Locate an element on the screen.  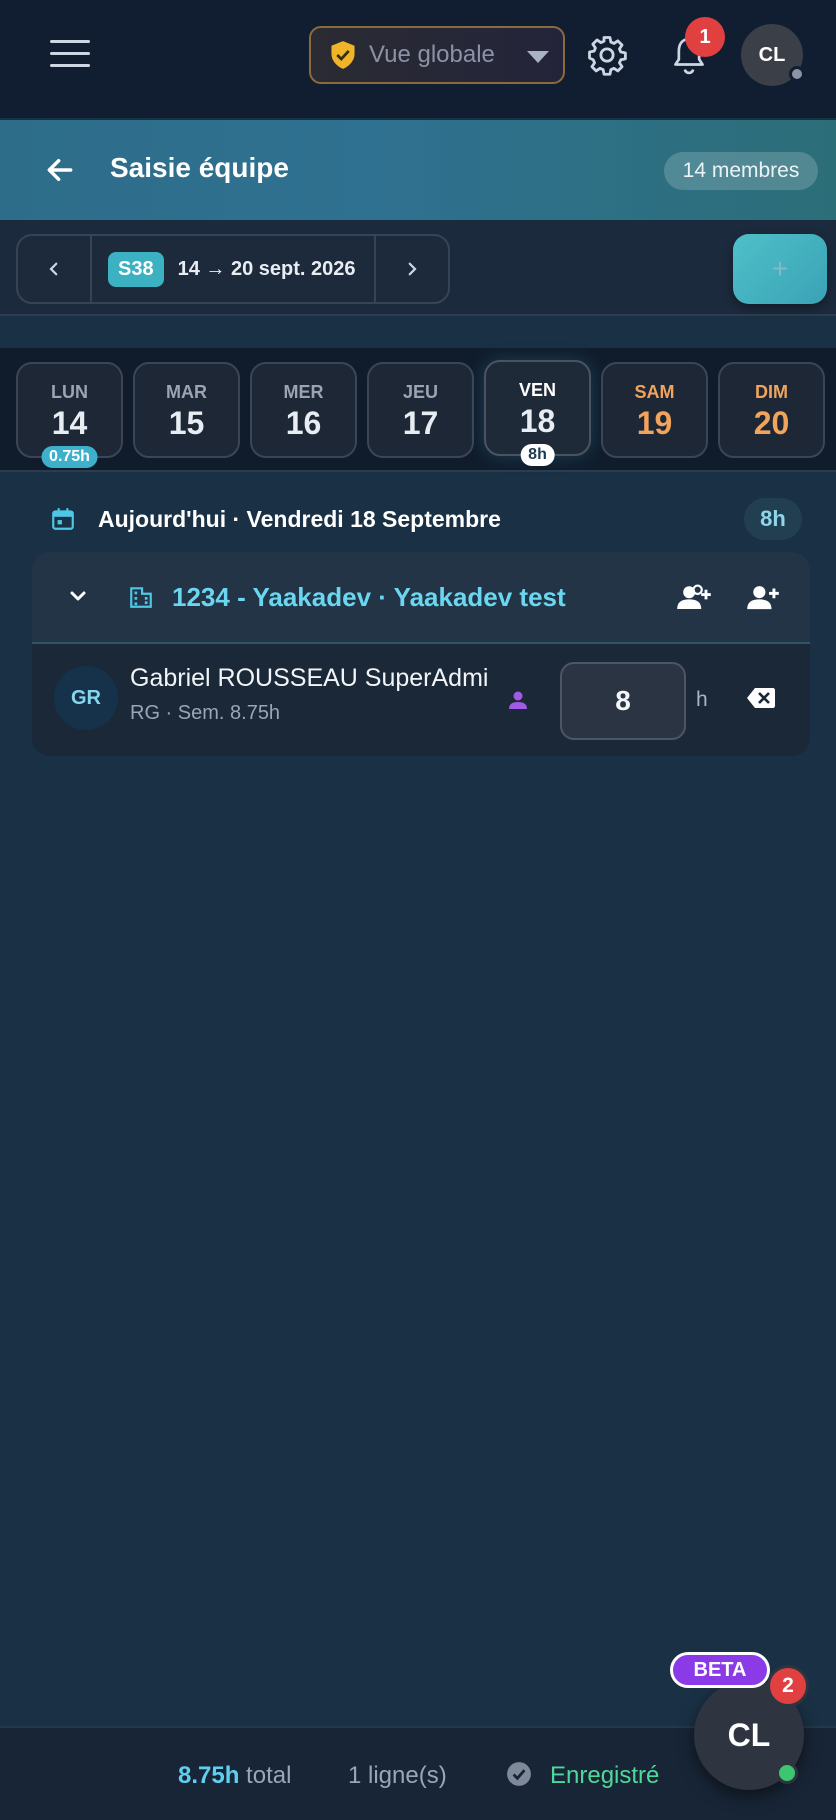
today-label: Aujourd'hui · Vendredi 18 Septembre is located at coordinates (299, 519).